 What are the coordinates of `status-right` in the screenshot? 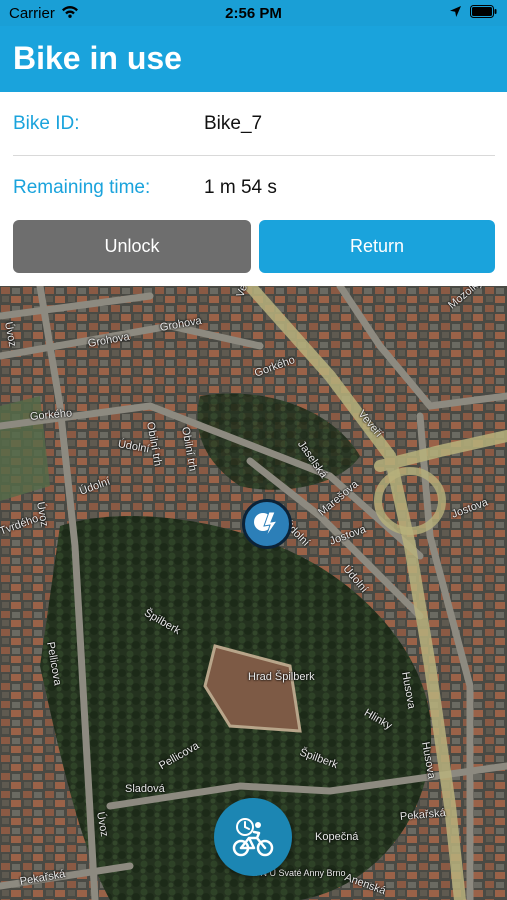 It's located at (473, 13).